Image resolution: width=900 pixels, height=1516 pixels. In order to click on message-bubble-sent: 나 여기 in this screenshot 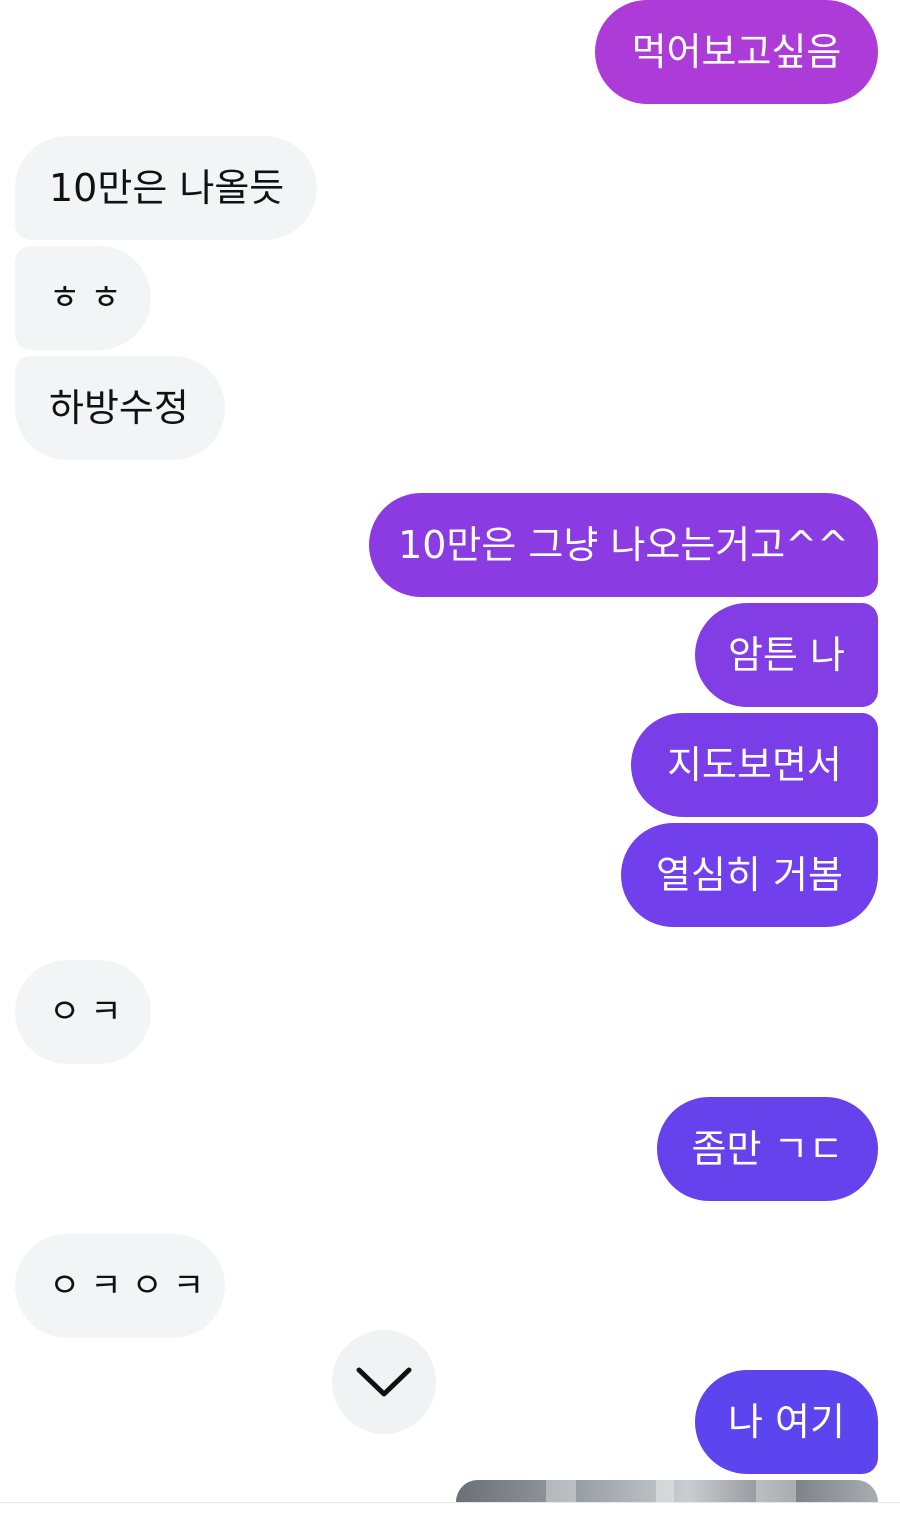, I will do `click(786, 1422)`.